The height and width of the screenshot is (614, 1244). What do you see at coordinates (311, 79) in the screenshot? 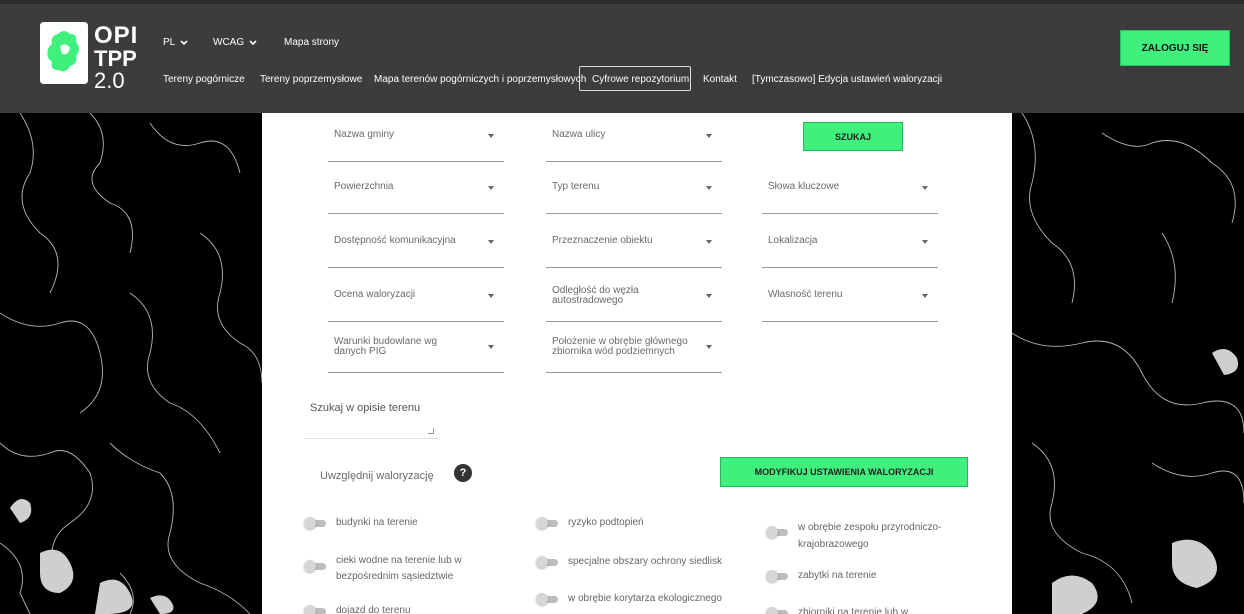
I see `nav-tereny-poprzemyslowe: Tereny poprzemysłowe` at bounding box center [311, 79].